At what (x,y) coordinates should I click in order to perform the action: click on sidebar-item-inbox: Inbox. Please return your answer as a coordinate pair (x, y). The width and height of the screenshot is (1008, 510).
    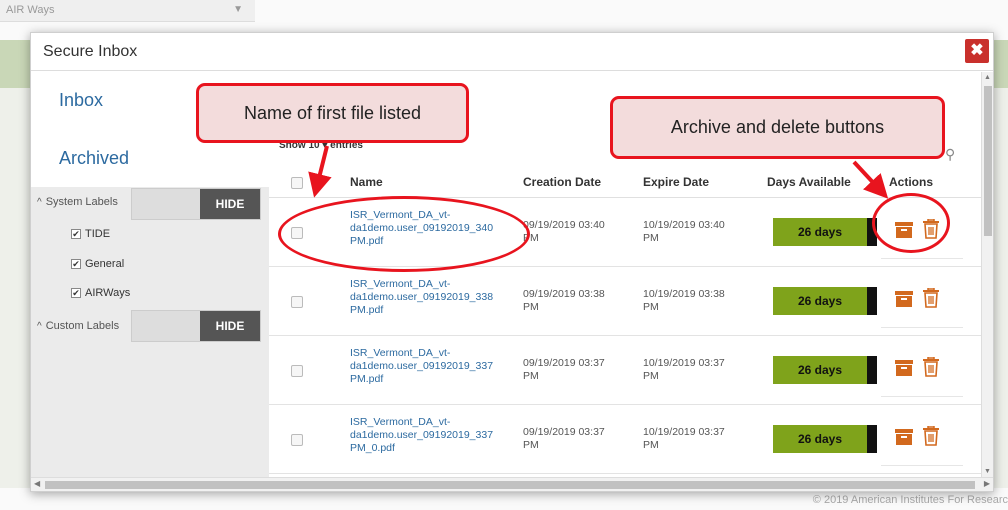
    Looking at the image, I should click on (81, 100).